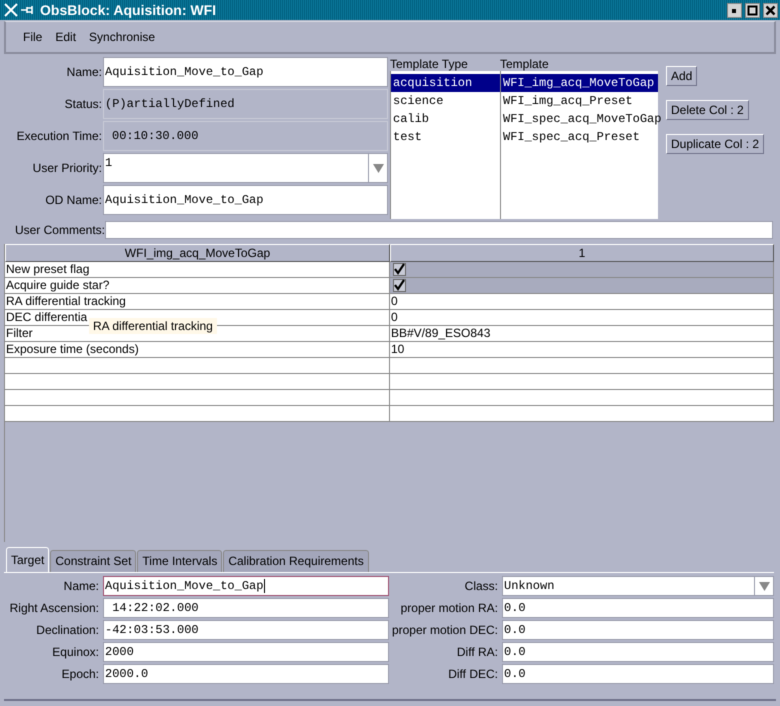  I want to click on field-label: User Comments:, so click(59, 230).